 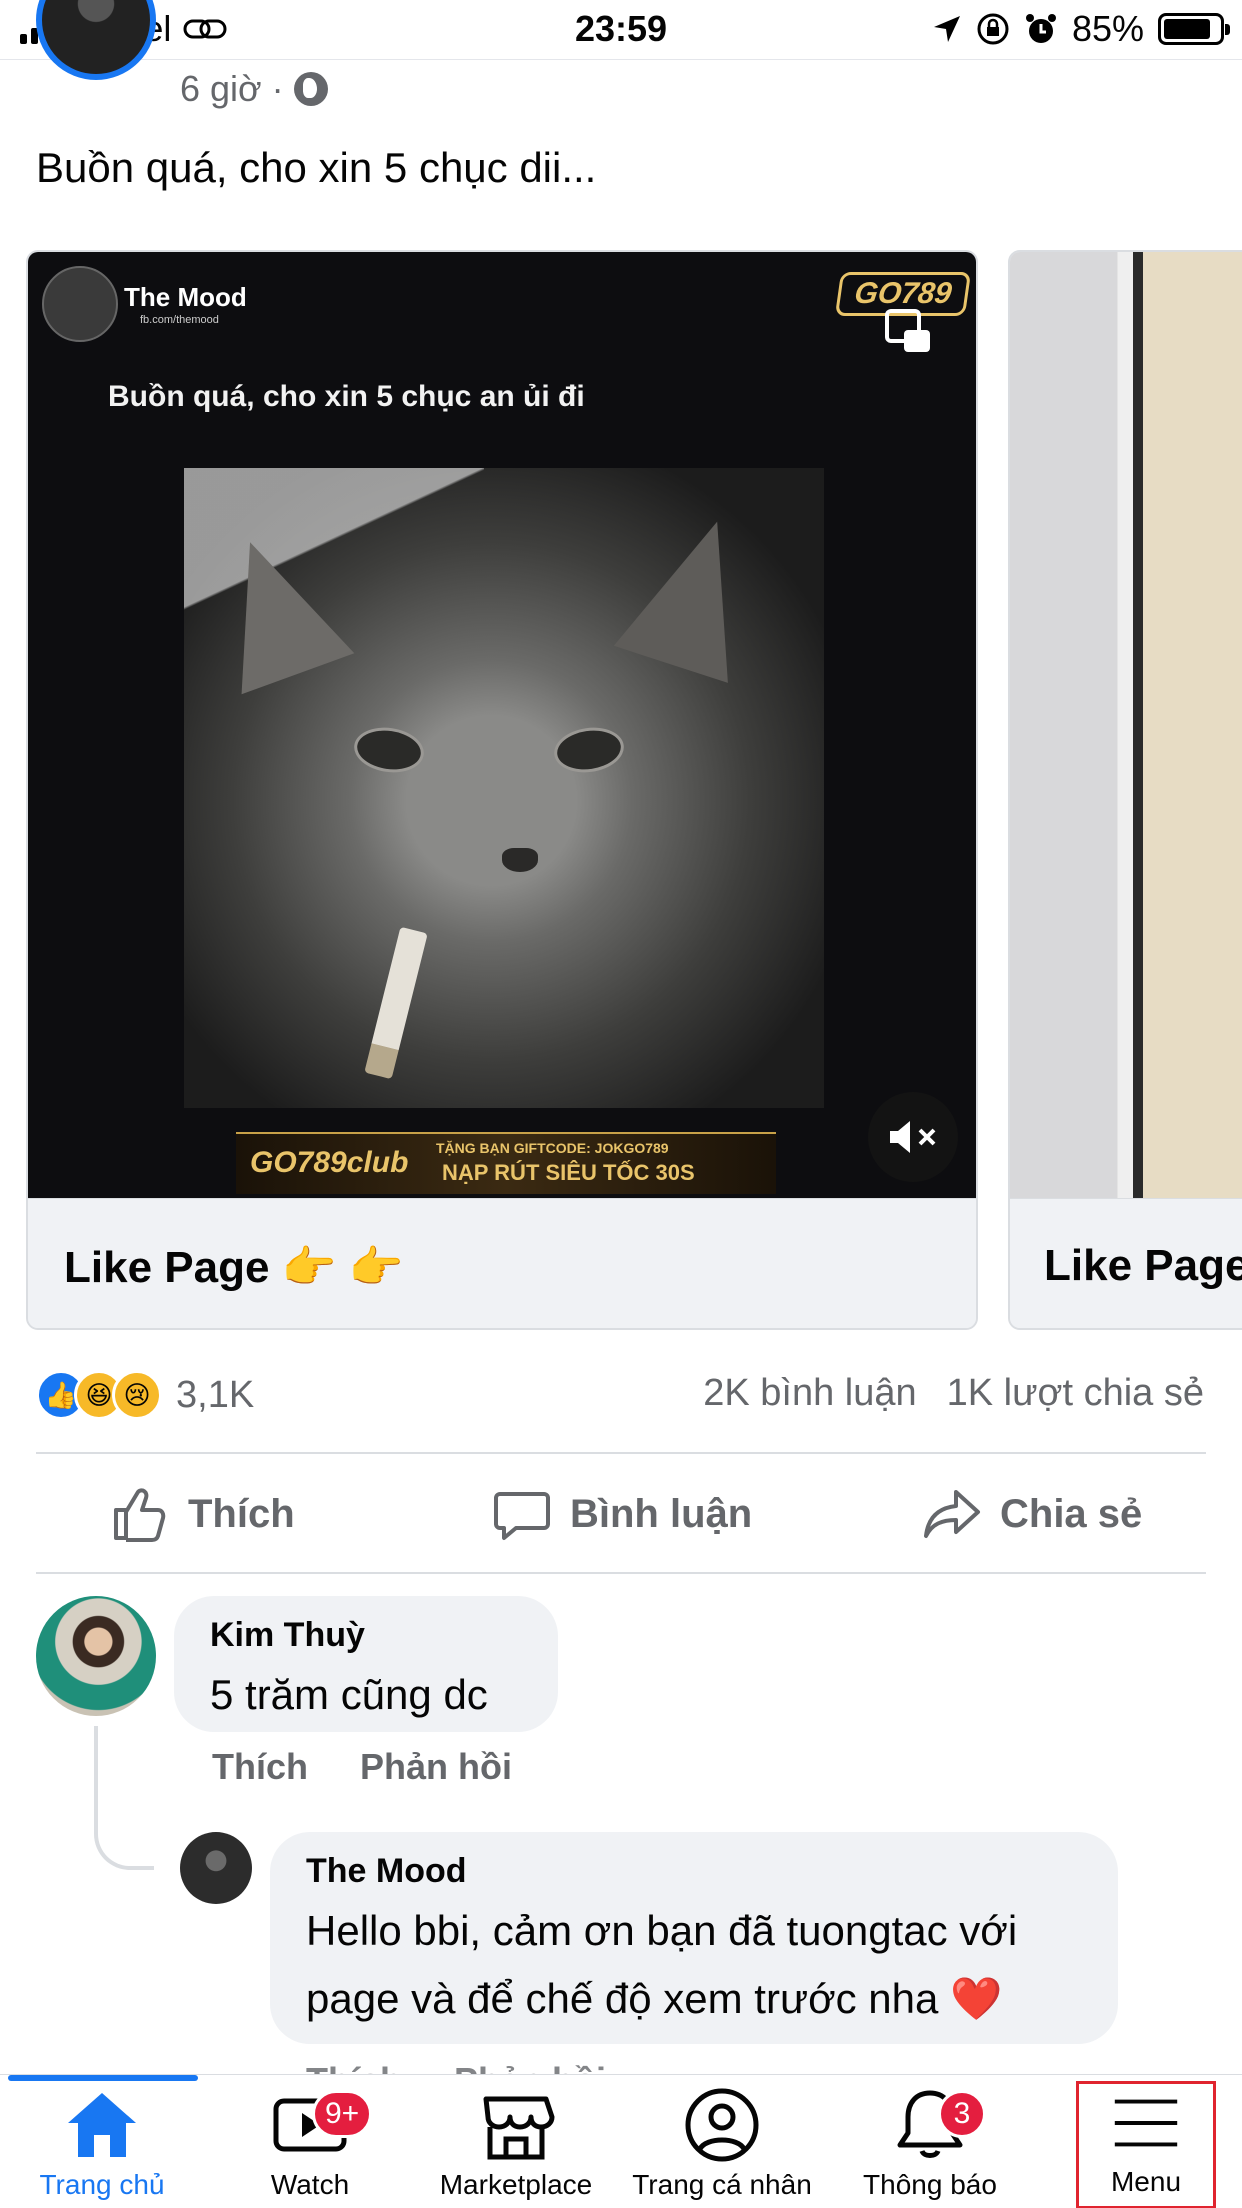 I want to click on banner-line-2: NẠP RÚT SIÊU TỐC 30S, so click(x=568, y=1172).